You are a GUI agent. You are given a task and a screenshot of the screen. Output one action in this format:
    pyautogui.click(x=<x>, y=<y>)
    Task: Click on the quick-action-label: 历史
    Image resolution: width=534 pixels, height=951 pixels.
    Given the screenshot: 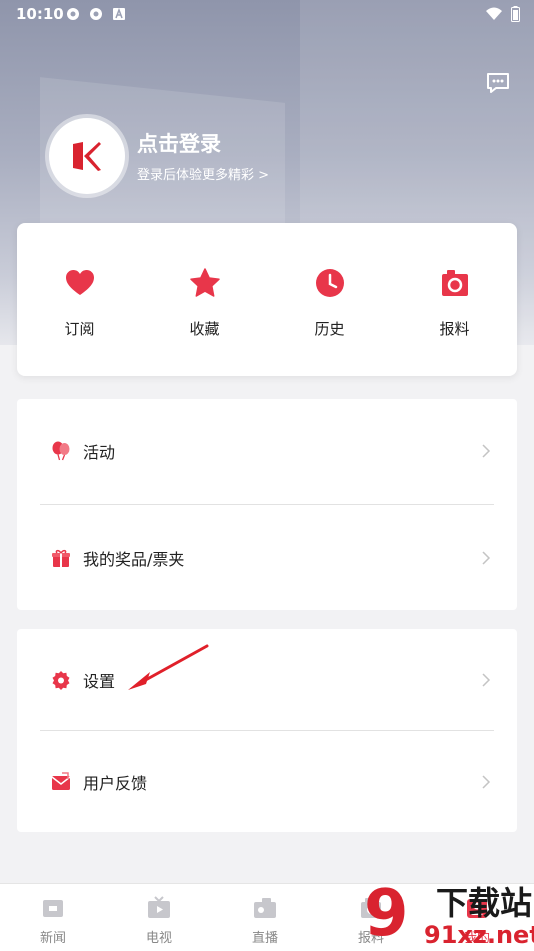 What is the action you would take?
    pyautogui.click(x=329, y=329)
    